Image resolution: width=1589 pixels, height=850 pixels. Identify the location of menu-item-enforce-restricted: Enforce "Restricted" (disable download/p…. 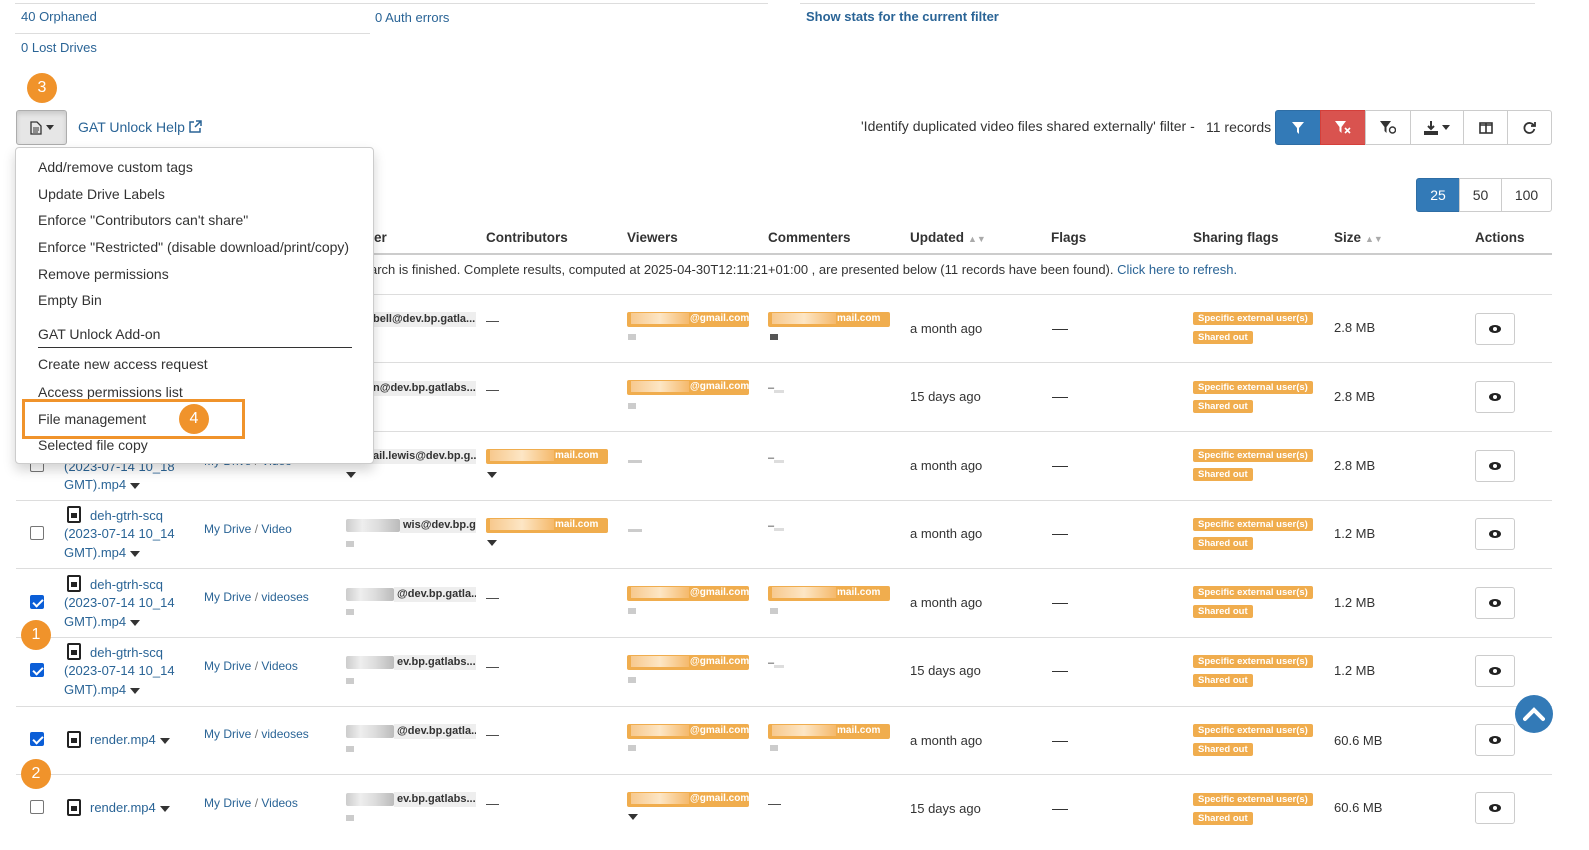
(193, 247).